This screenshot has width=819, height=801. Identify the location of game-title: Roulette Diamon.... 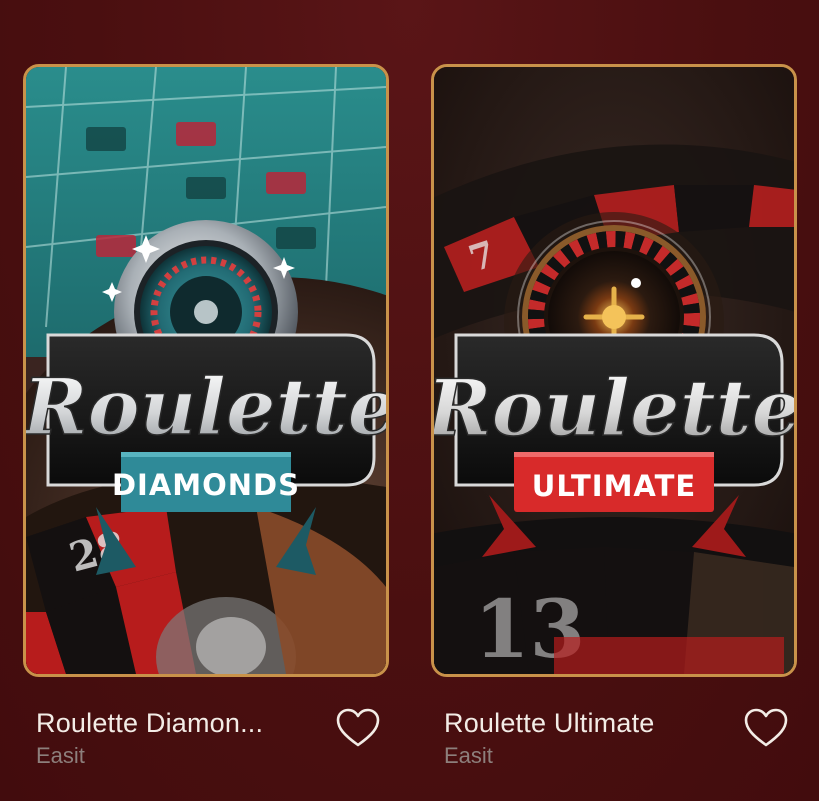
(149, 723).